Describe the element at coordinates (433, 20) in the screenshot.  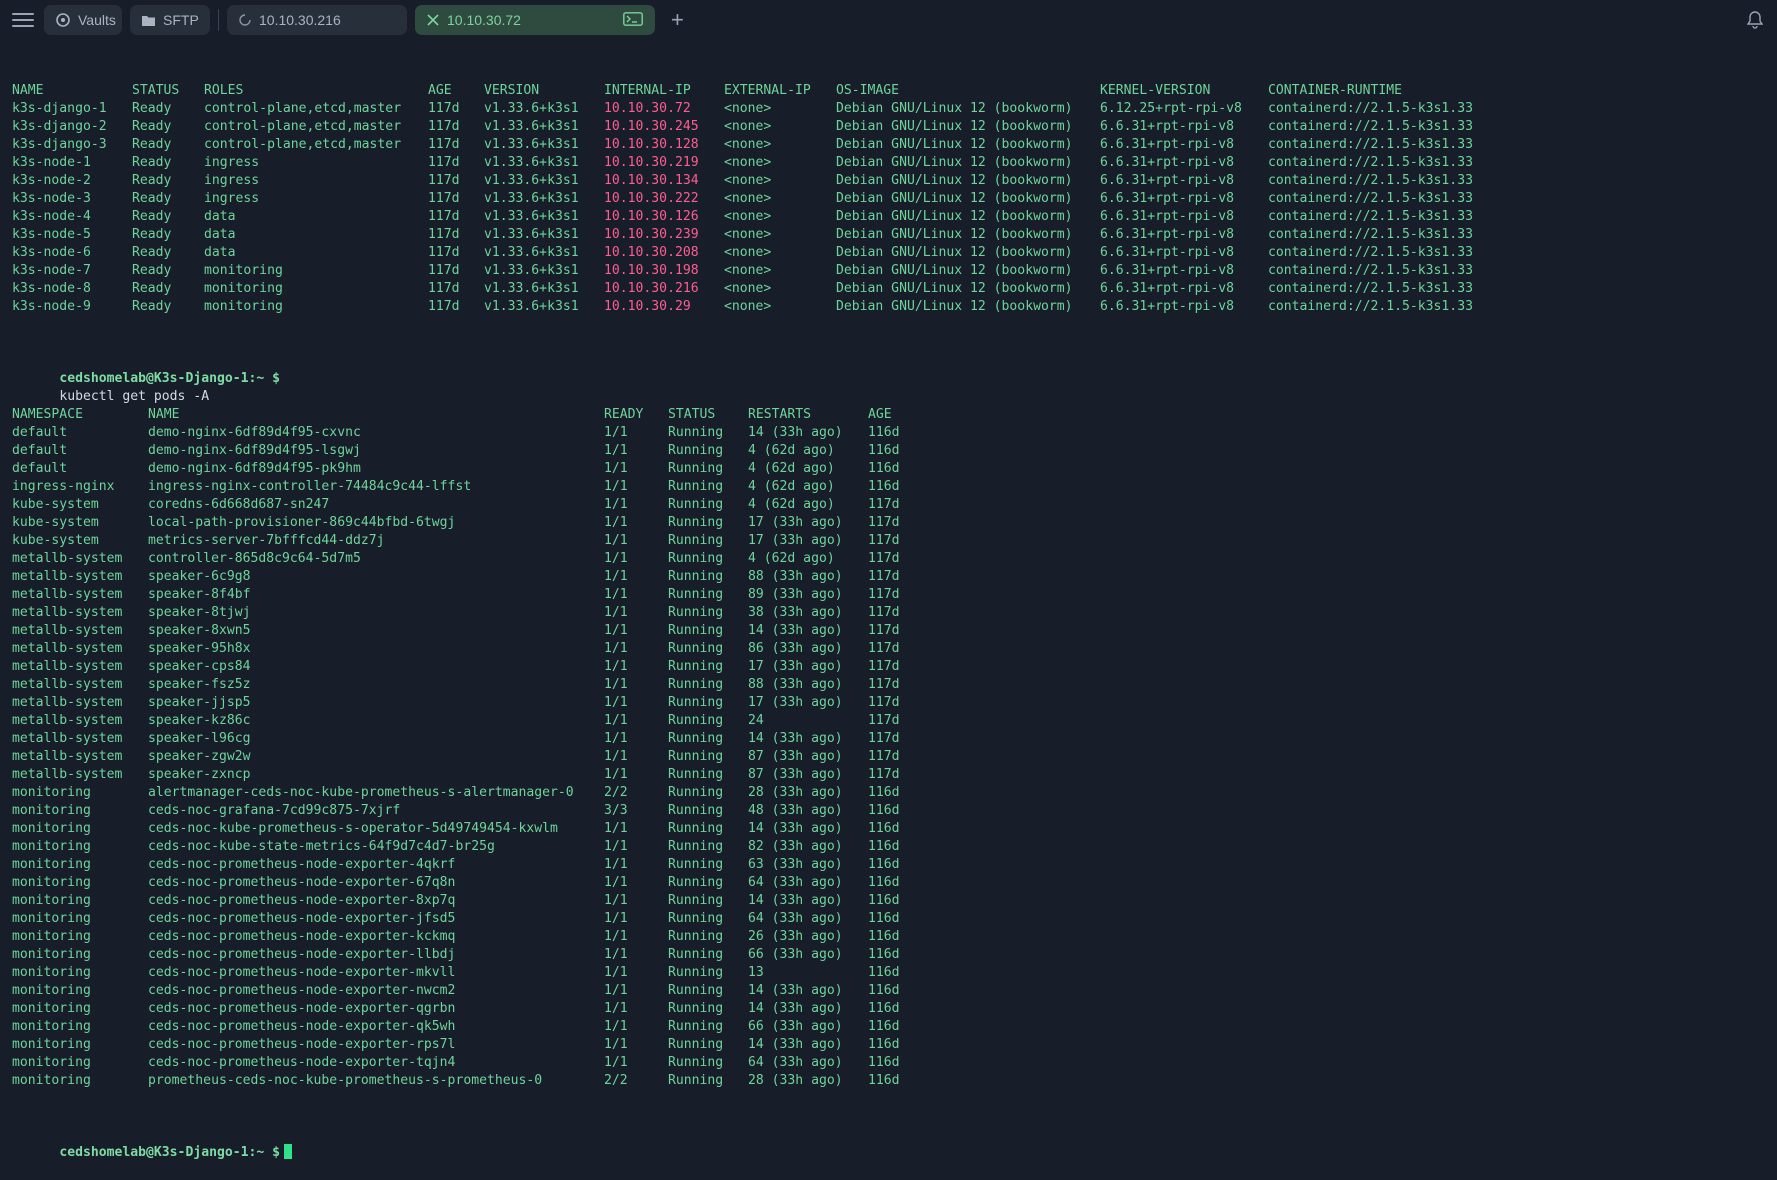
I see `close-icon` at that location.